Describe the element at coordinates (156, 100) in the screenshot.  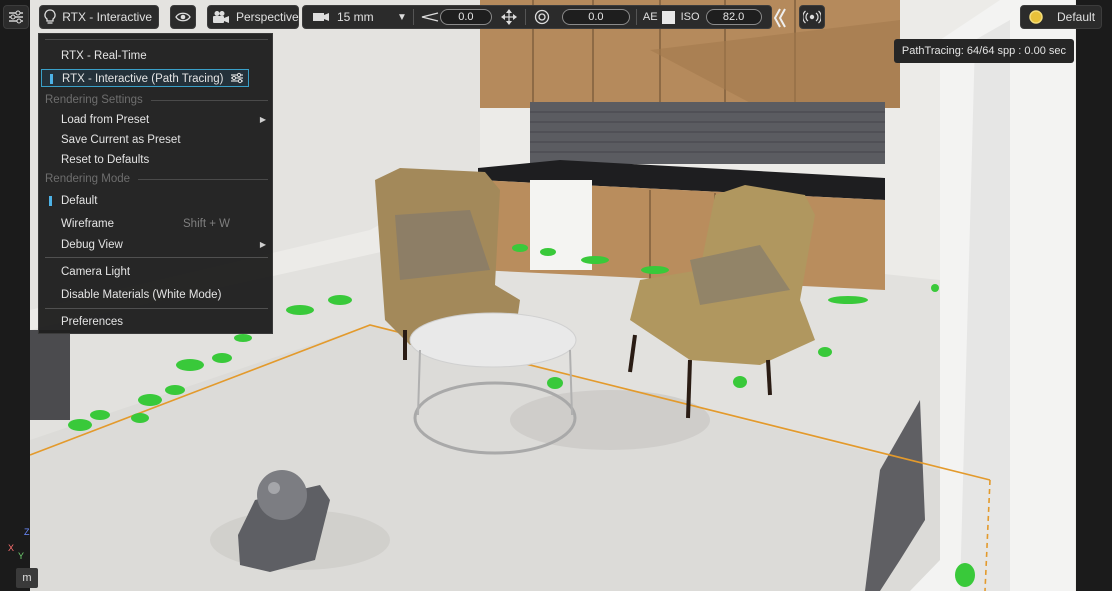
I see `section-rendering-settings: Rendering Settings` at that location.